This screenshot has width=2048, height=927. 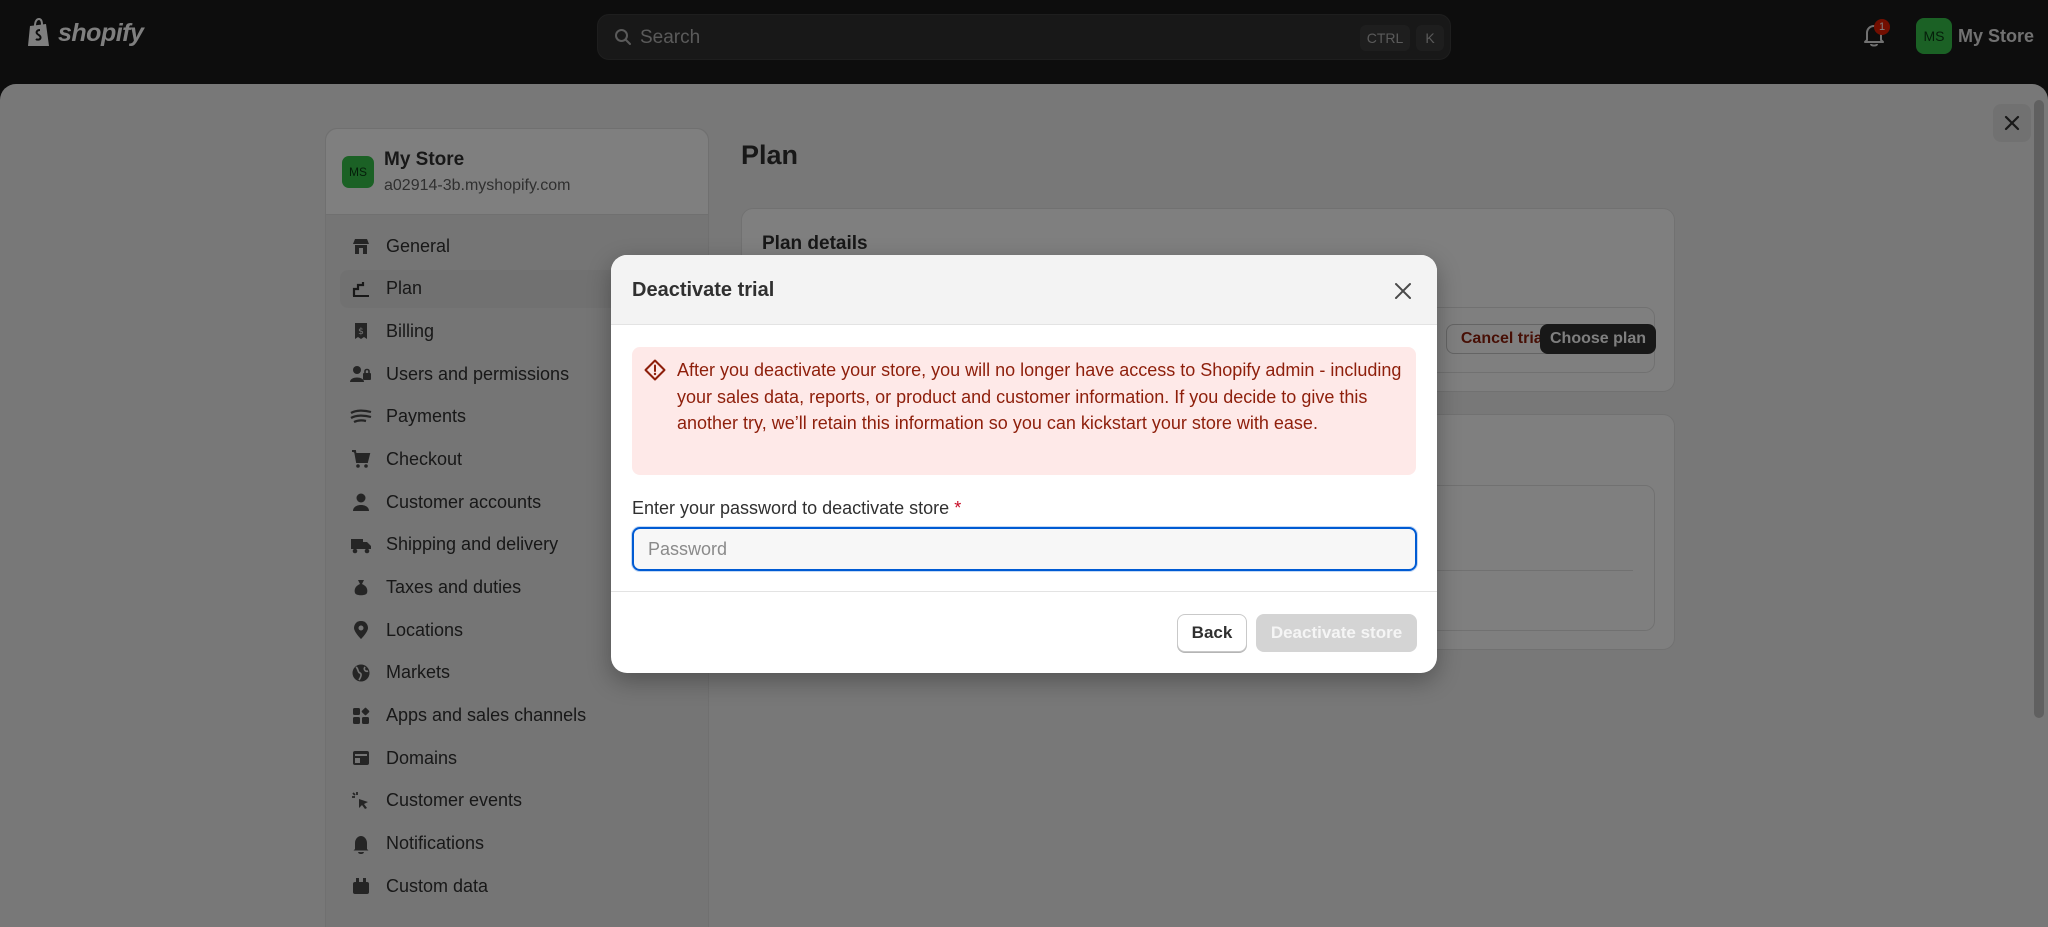 What do you see at coordinates (791, 508) in the screenshot?
I see `password-label-text: Enter your password to deactivate store` at bounding box center [791, 508].